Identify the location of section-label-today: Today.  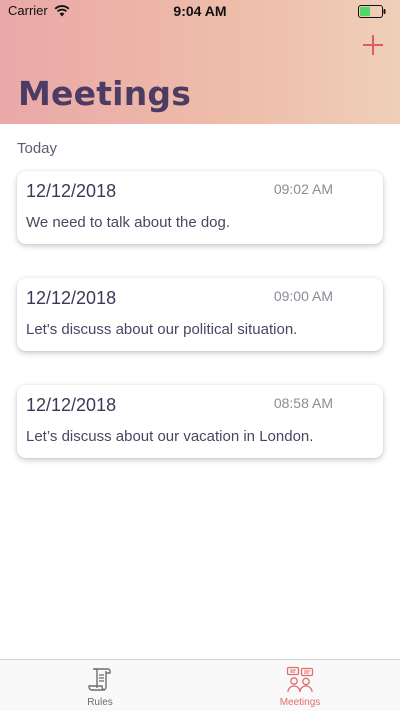
(37, 148).